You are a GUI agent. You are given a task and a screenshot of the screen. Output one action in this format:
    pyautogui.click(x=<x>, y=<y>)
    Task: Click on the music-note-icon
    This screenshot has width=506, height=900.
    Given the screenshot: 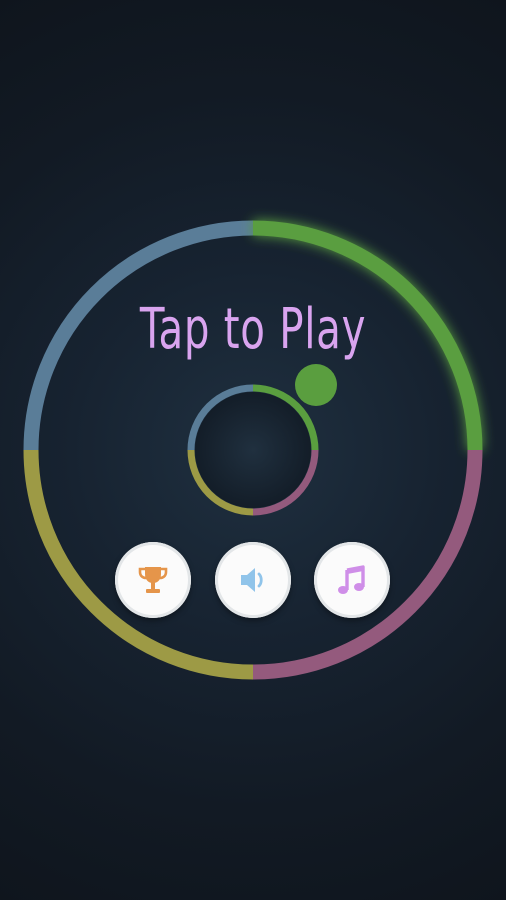 What is the action you would take?
    pyautogui.click(x=351, y=579)
    